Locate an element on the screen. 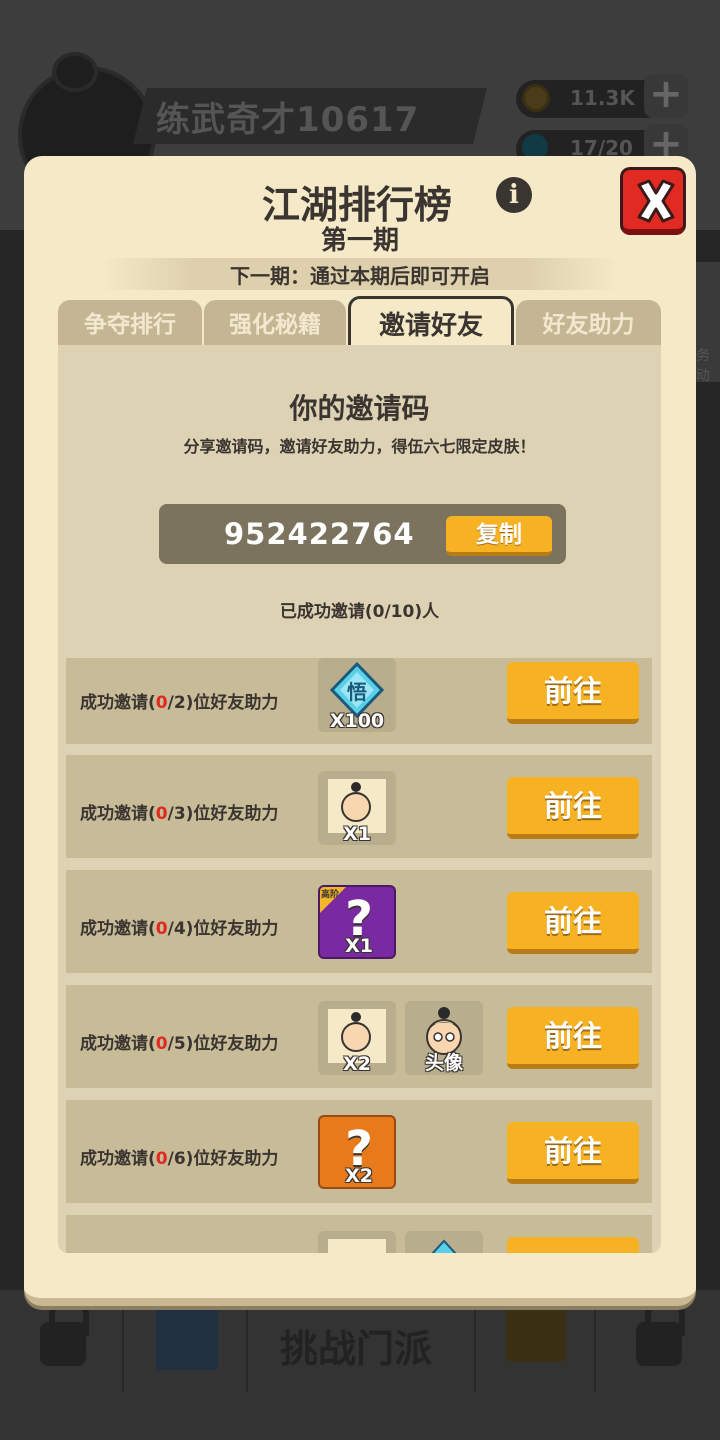 The width and height of the screenshot is (720, 1440). info-icon: i is located at coordinates (514, 195).